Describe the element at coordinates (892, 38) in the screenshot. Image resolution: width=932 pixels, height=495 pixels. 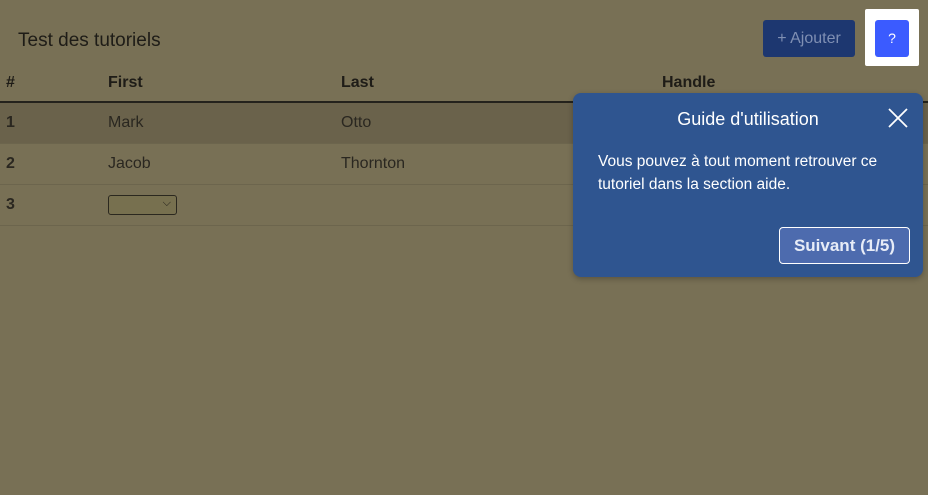
I see `help-button: ?` at that location.